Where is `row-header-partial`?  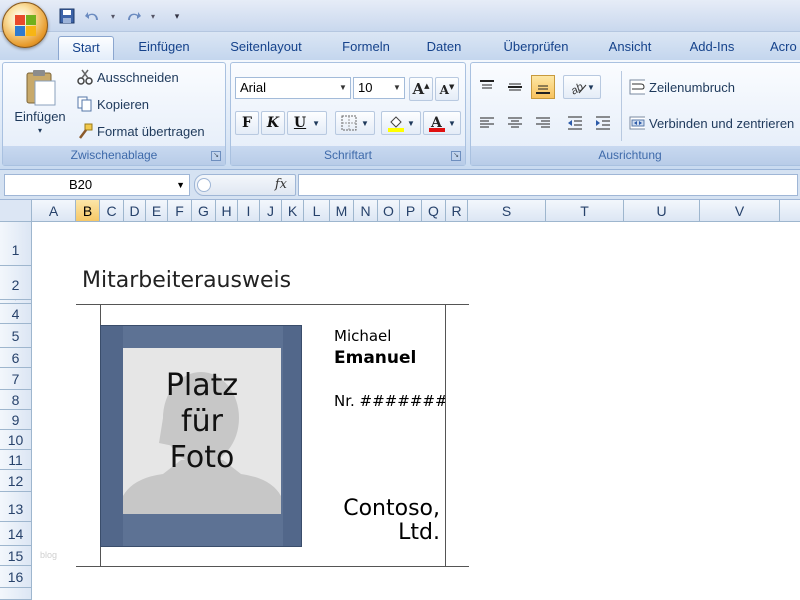 row-header-partial is located at coordinates (16, 594).